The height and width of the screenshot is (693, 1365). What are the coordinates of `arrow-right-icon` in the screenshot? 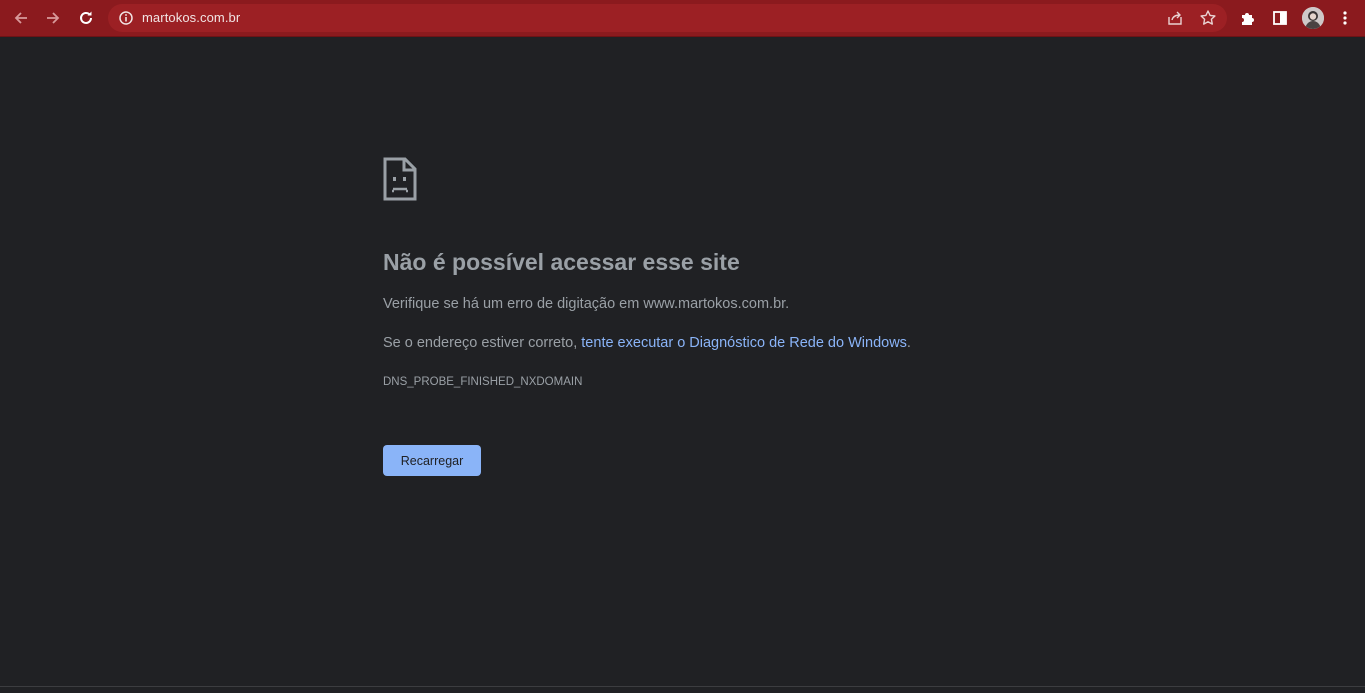 It's located at (53, 18).